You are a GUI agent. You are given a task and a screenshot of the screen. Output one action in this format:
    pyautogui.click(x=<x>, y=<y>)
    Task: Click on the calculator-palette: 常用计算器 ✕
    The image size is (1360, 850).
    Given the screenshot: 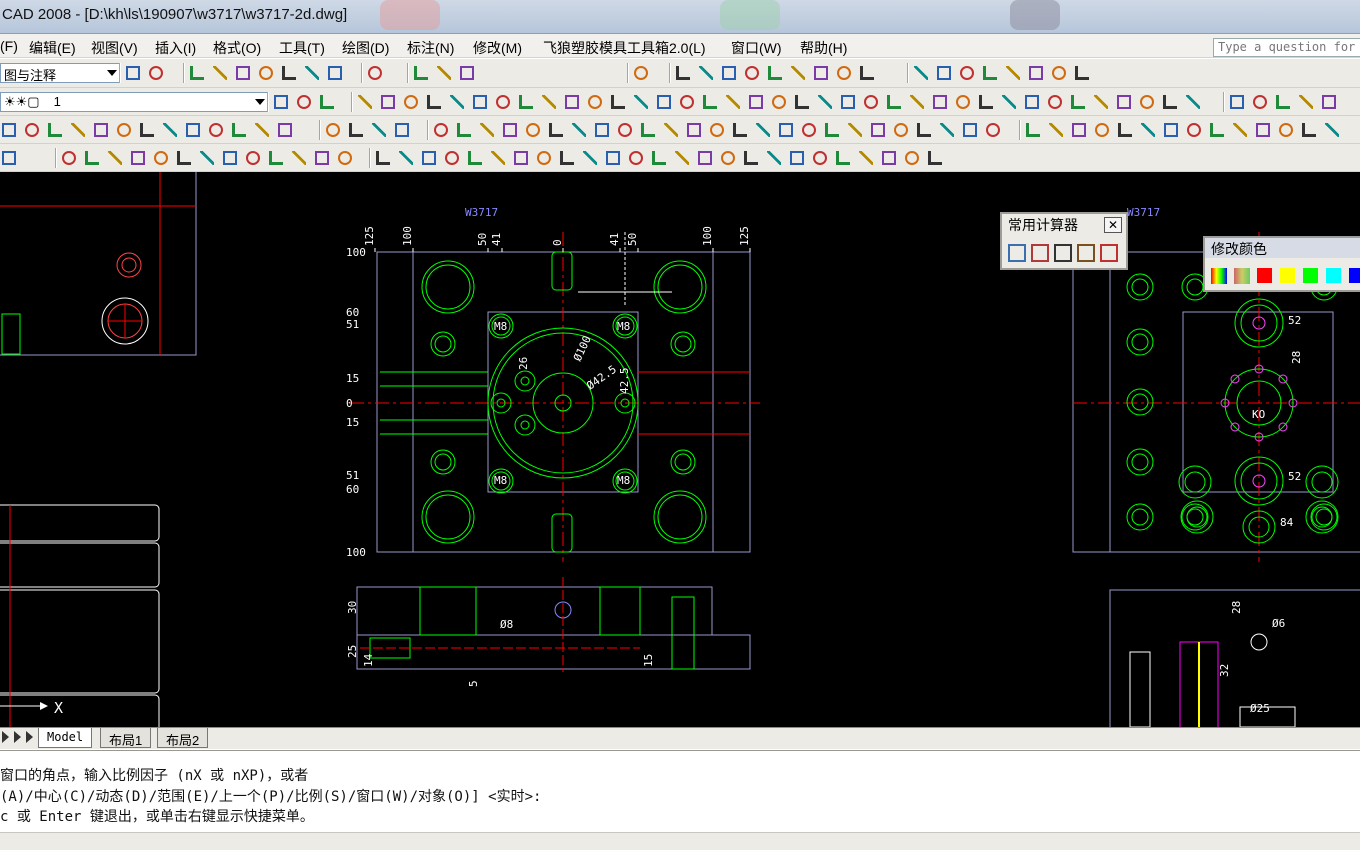 What is the action you would take?
    pyautogui.click(x=1064, y=241)
    